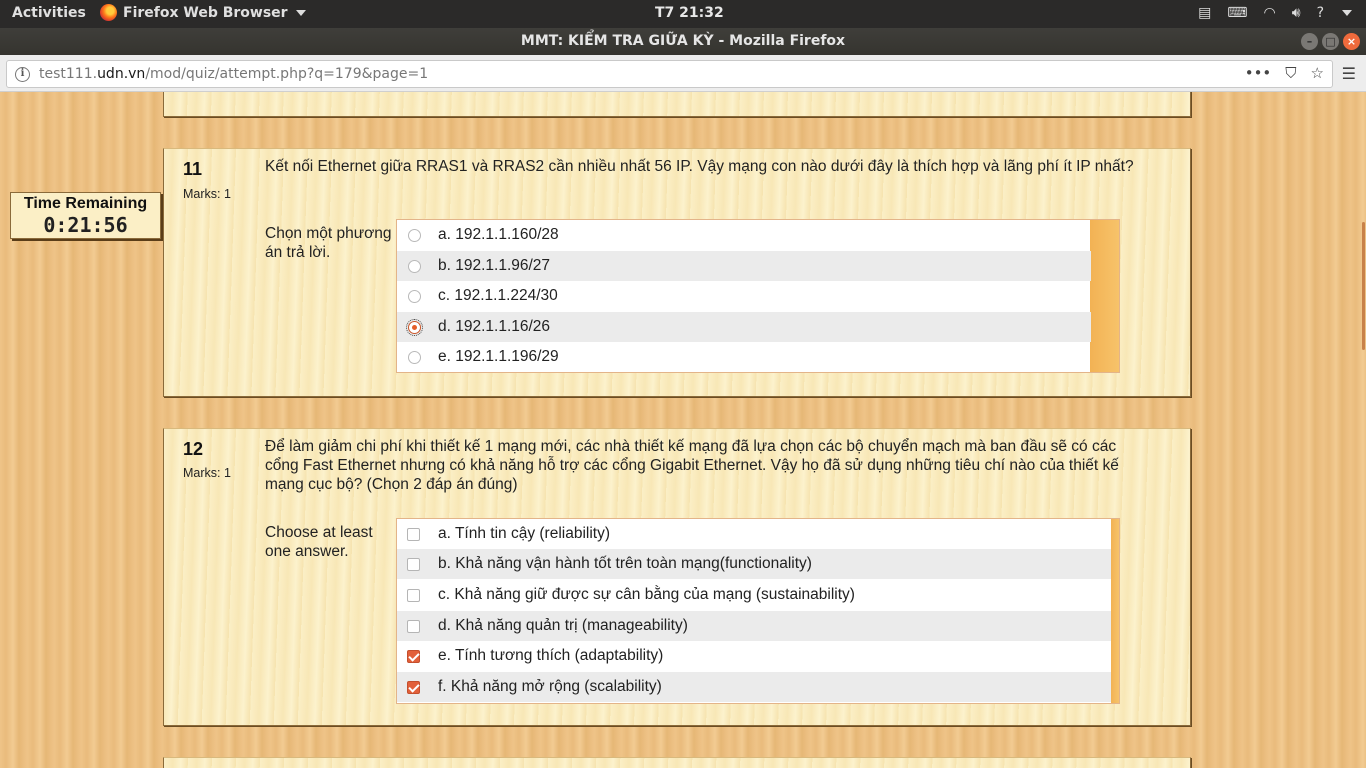 Image resolution: width=1366 pixels, height=768 pixels. What do you see at coordinates (300, 12) in the screenshot?
I see `chevron-down-icon` at bounding box center [300, 12].